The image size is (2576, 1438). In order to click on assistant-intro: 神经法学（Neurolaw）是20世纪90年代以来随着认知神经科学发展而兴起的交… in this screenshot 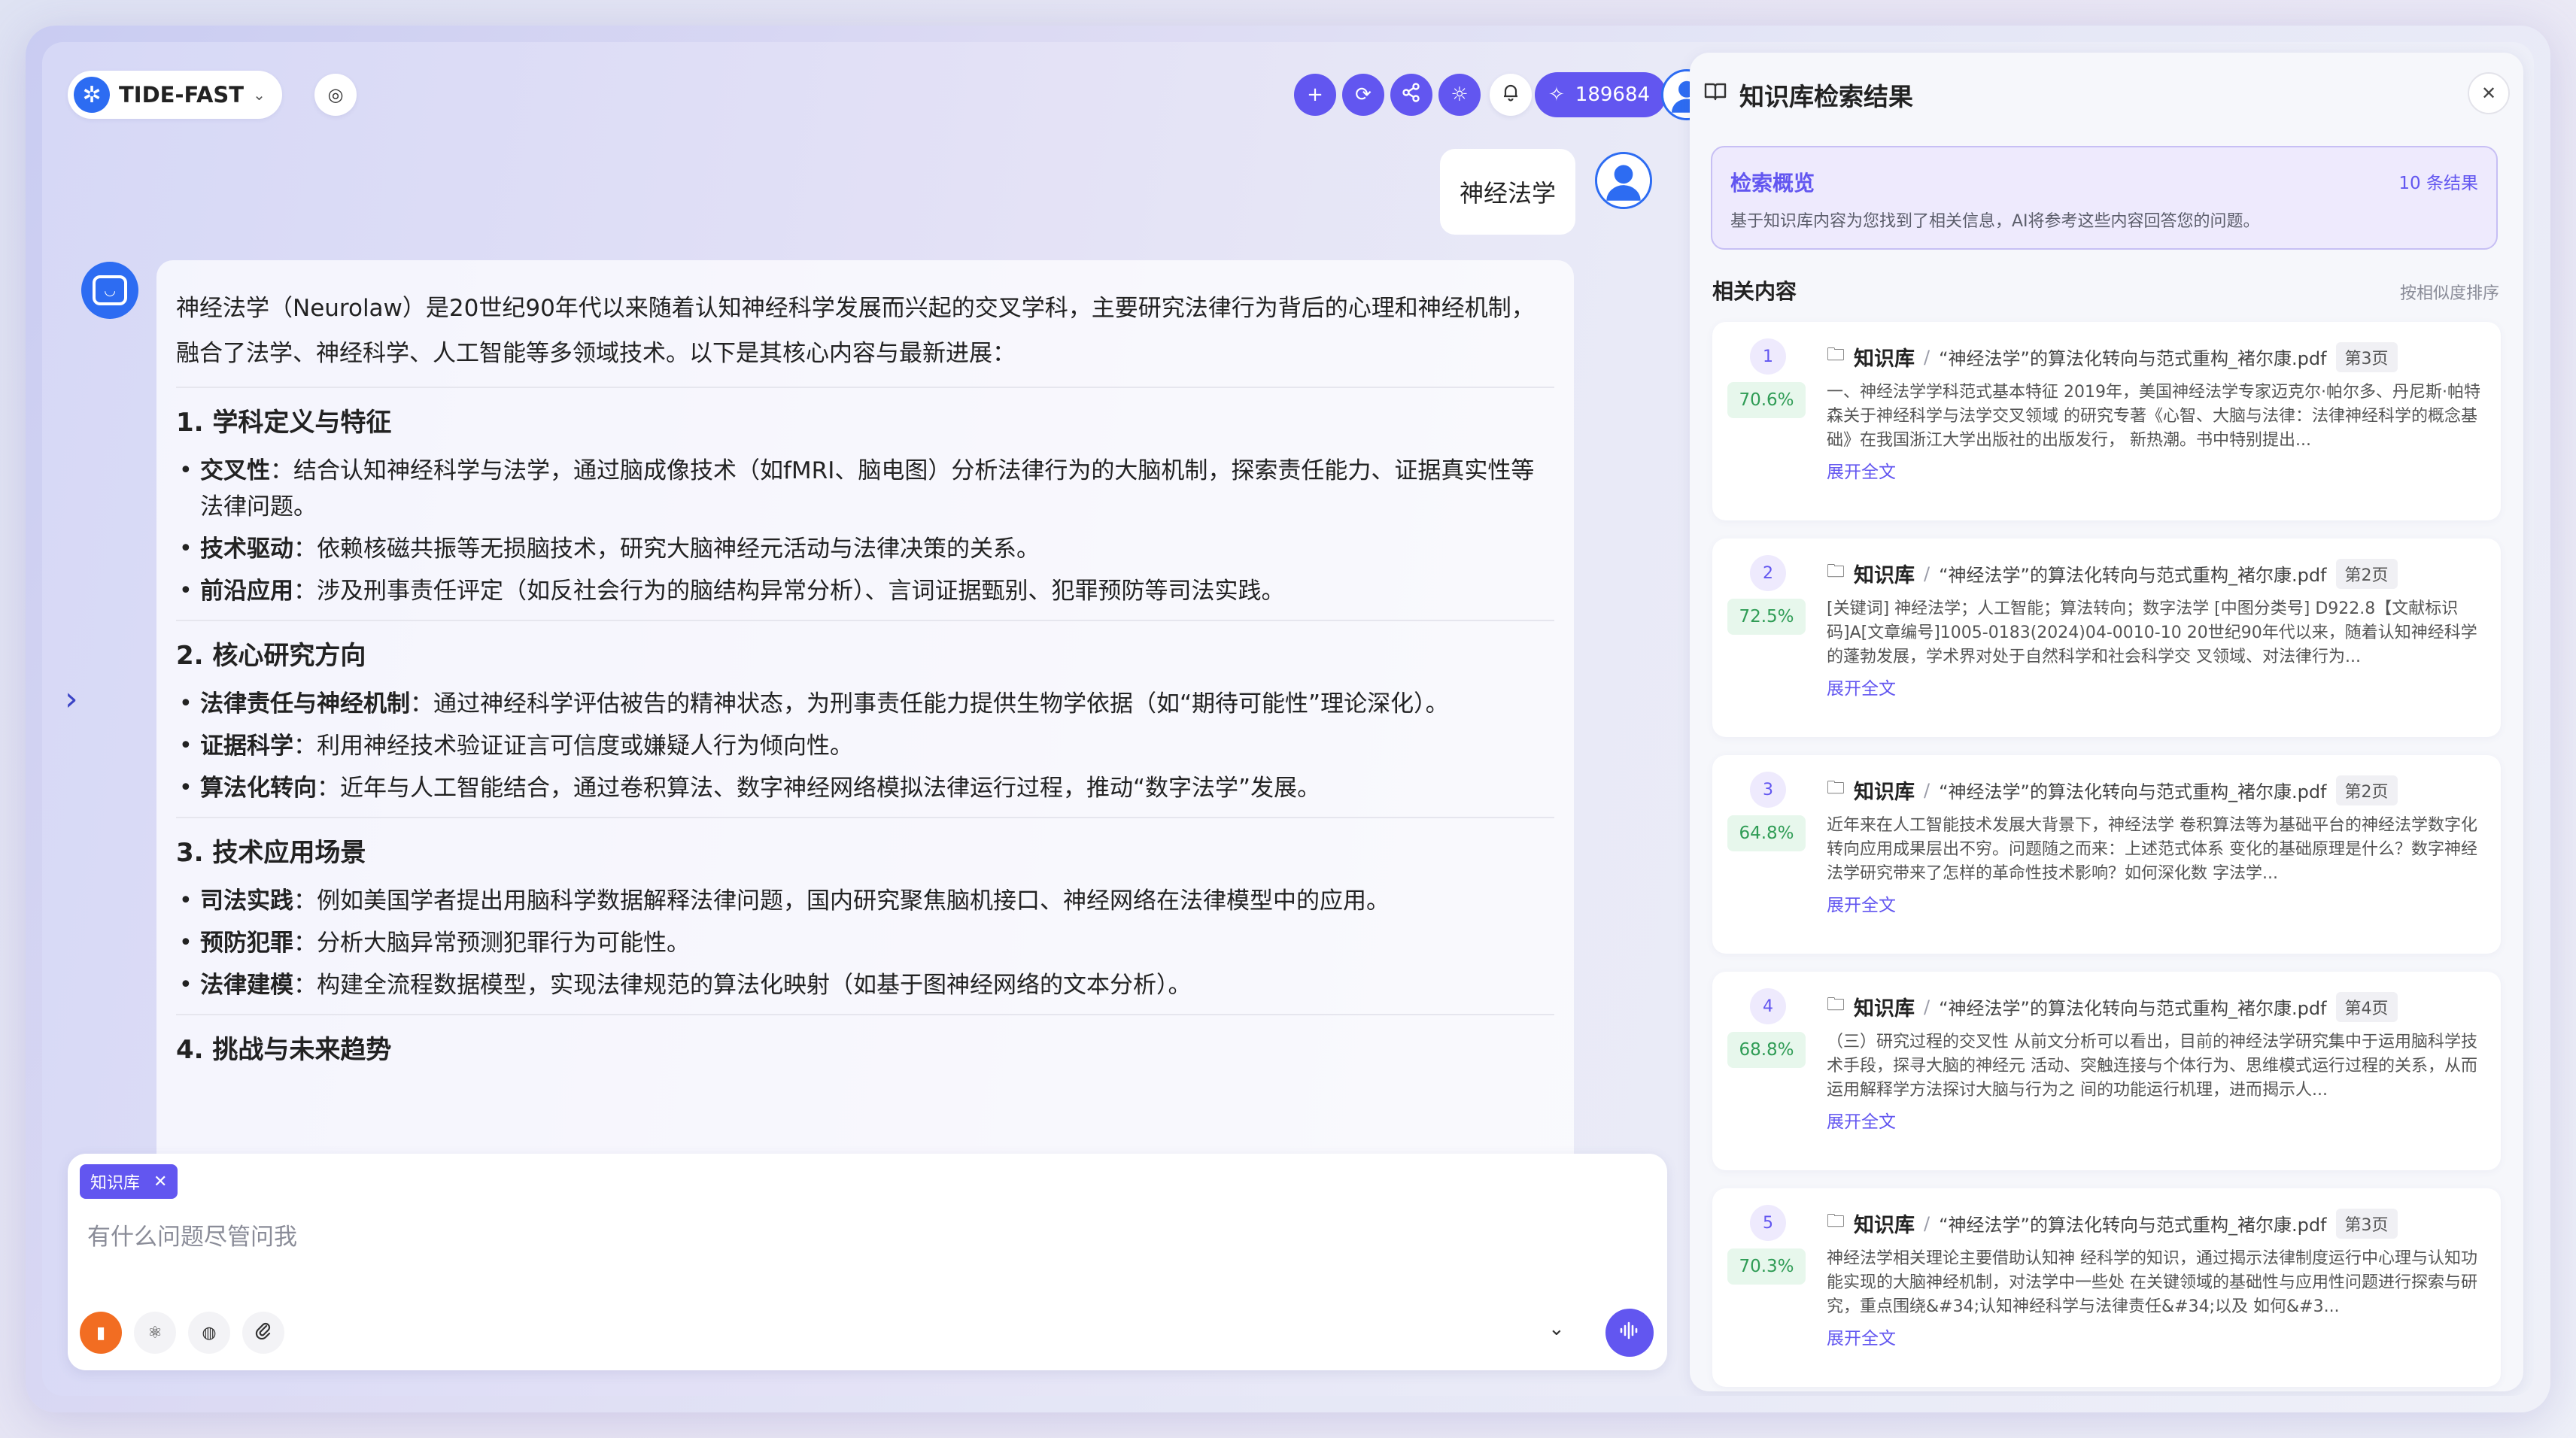, I will do `click(856, 331)`.